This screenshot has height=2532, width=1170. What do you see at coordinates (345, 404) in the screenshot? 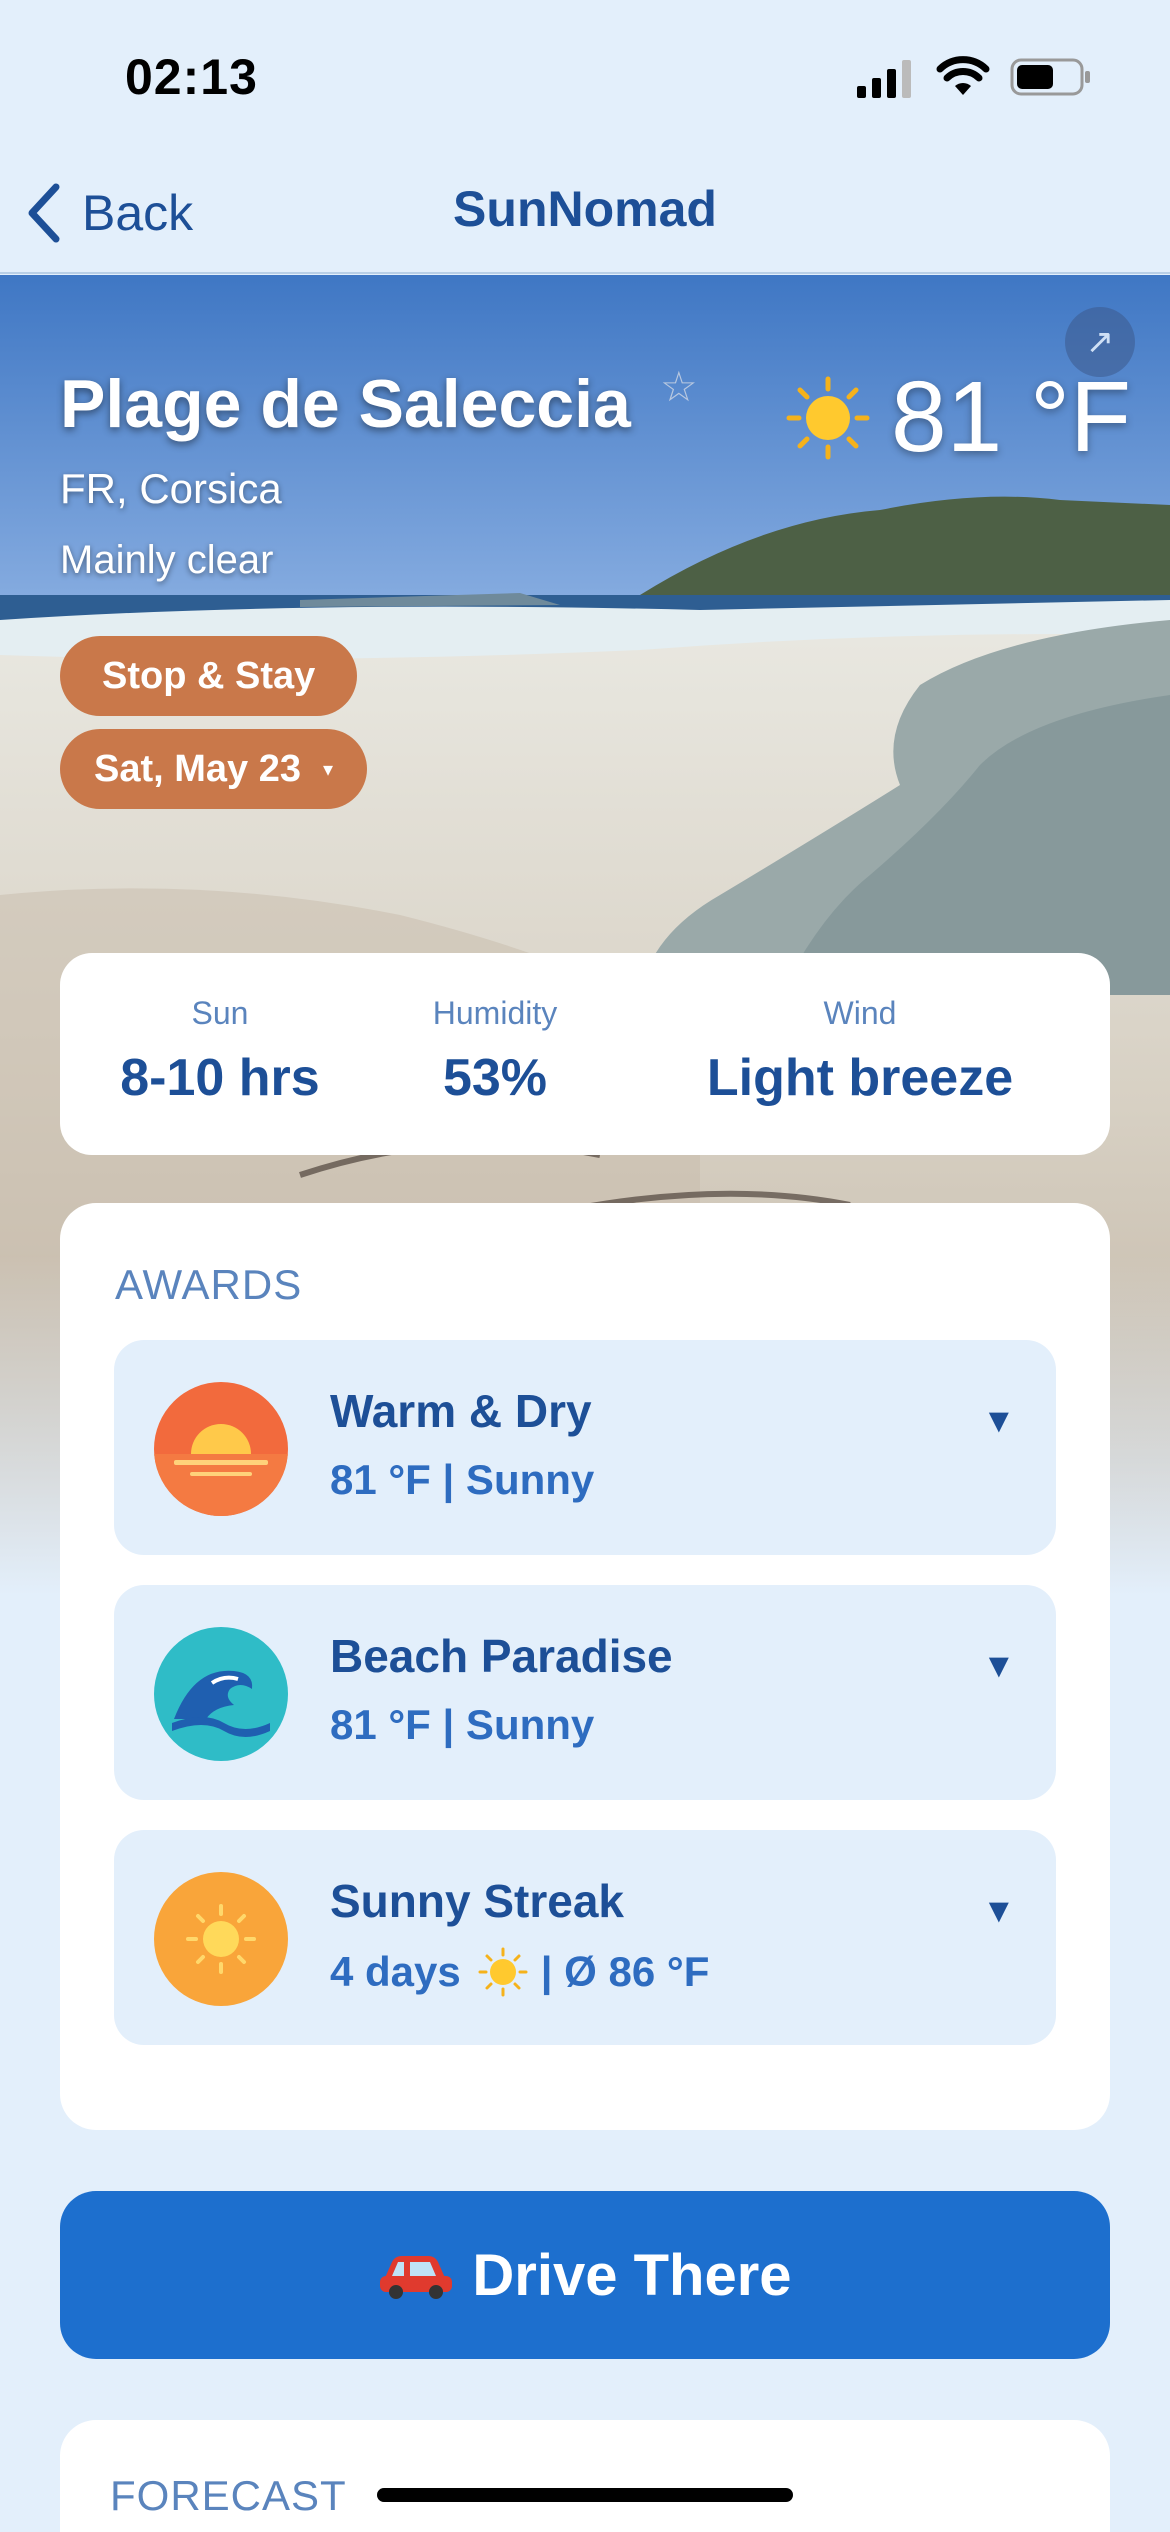
I see `place-name: Plage de Saleccia` at bounding box center [345, 404].